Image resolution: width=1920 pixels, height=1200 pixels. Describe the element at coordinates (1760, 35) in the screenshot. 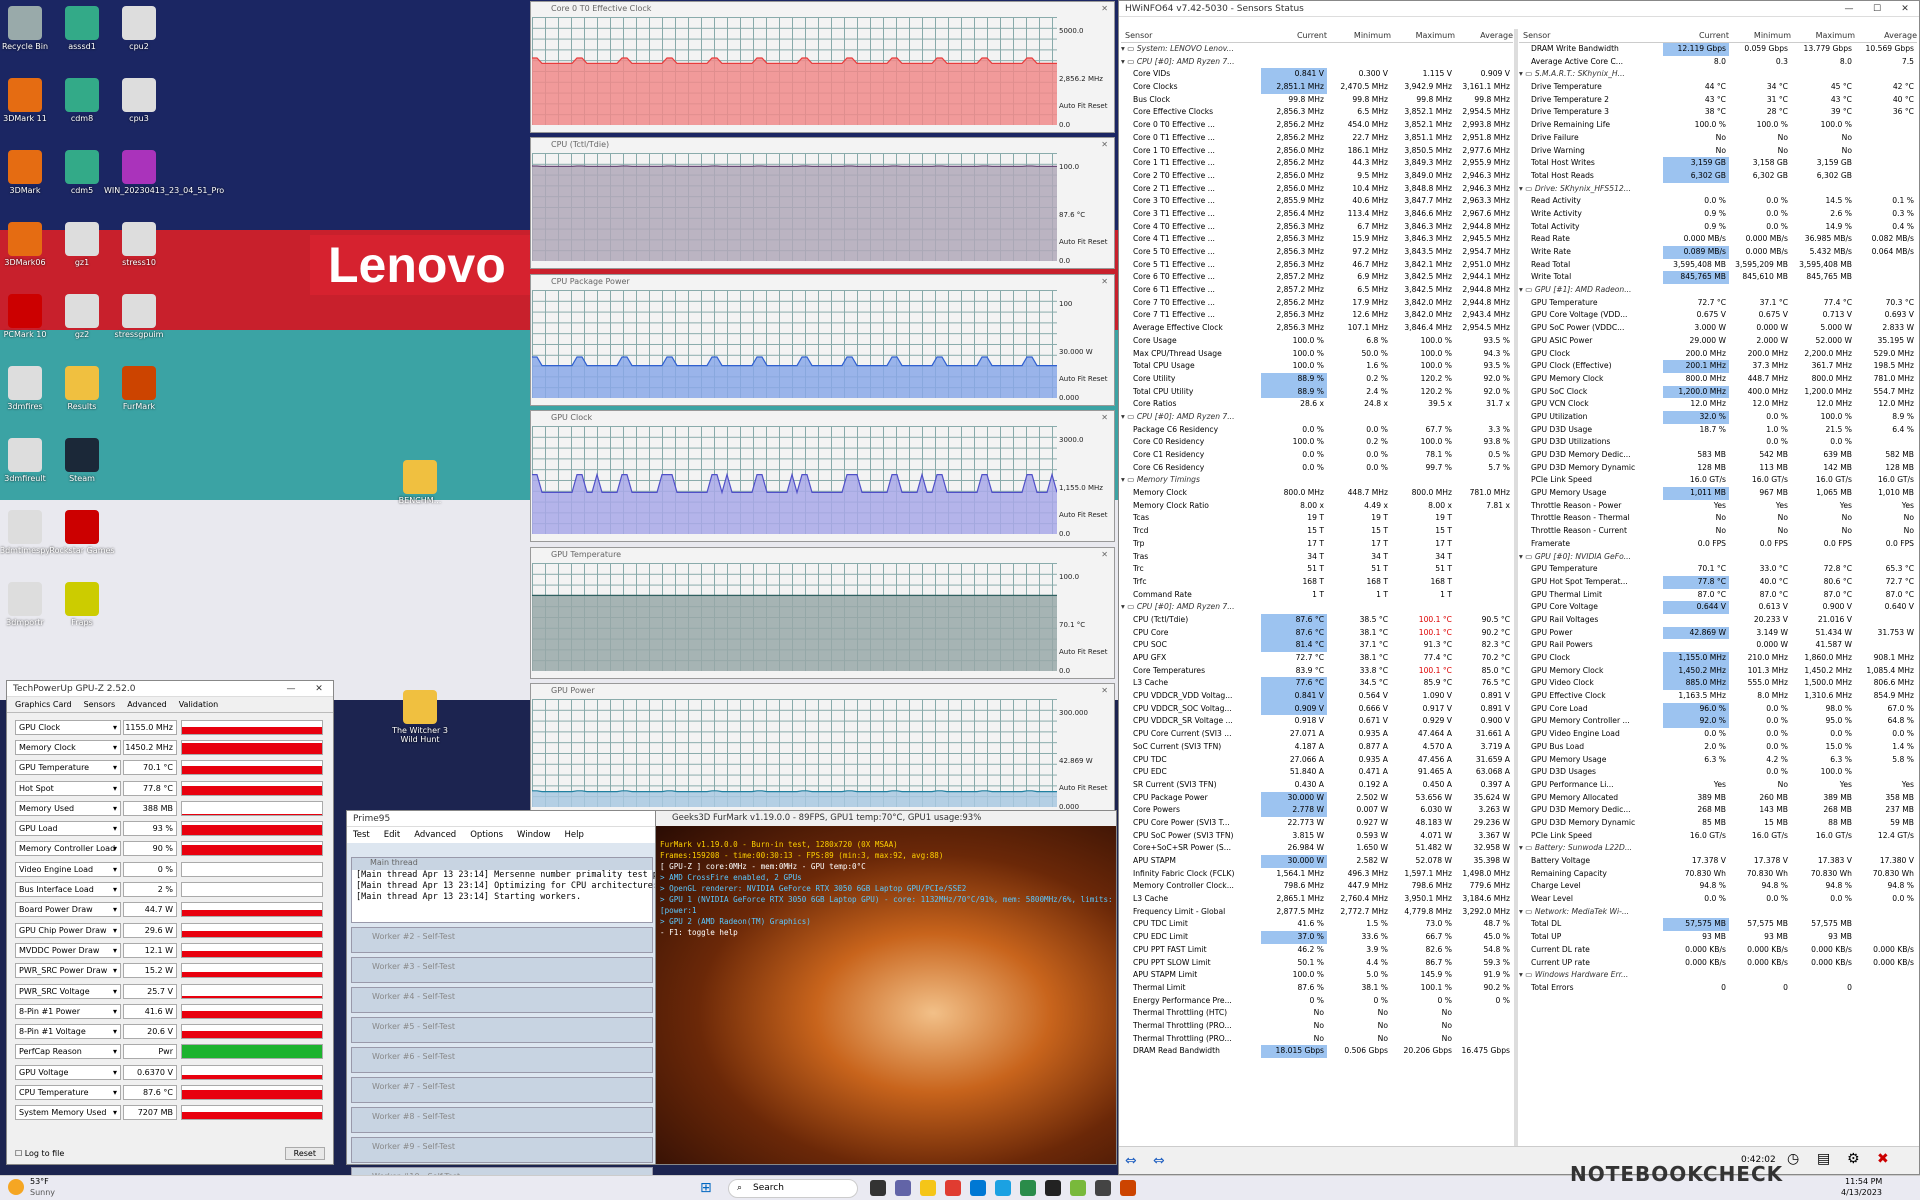

I see `column-header-minimum: Minimum` at that location.